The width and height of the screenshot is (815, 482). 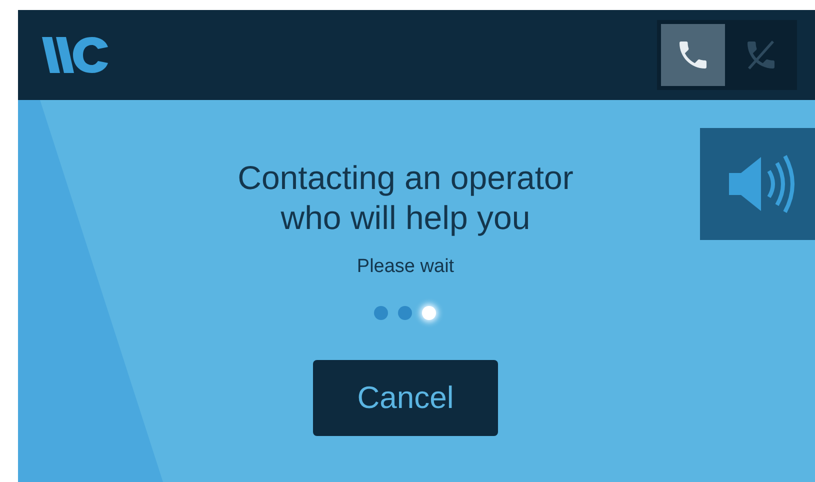 I want to click on status-title: Contacting an operator who will help you, so click(x=406, y=198).